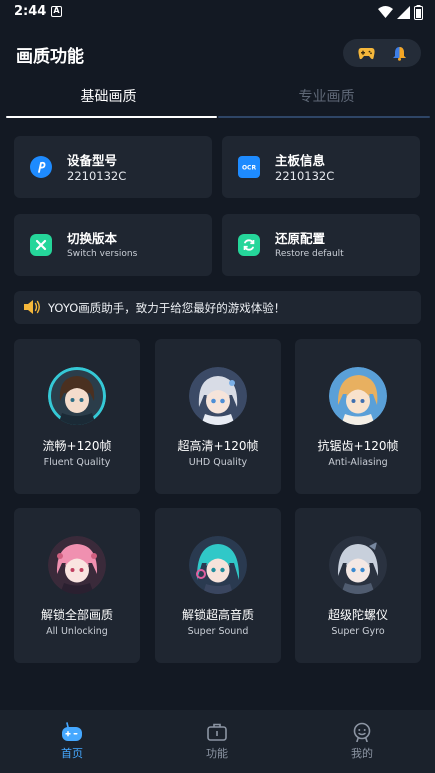 This screenshot has width=435, height=773. I want to click on tab-bar: 基础画质 专业画质, so click(217, 101).